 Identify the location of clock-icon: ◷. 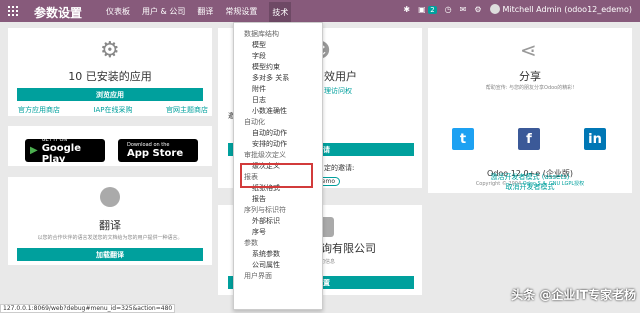
(448, 9).